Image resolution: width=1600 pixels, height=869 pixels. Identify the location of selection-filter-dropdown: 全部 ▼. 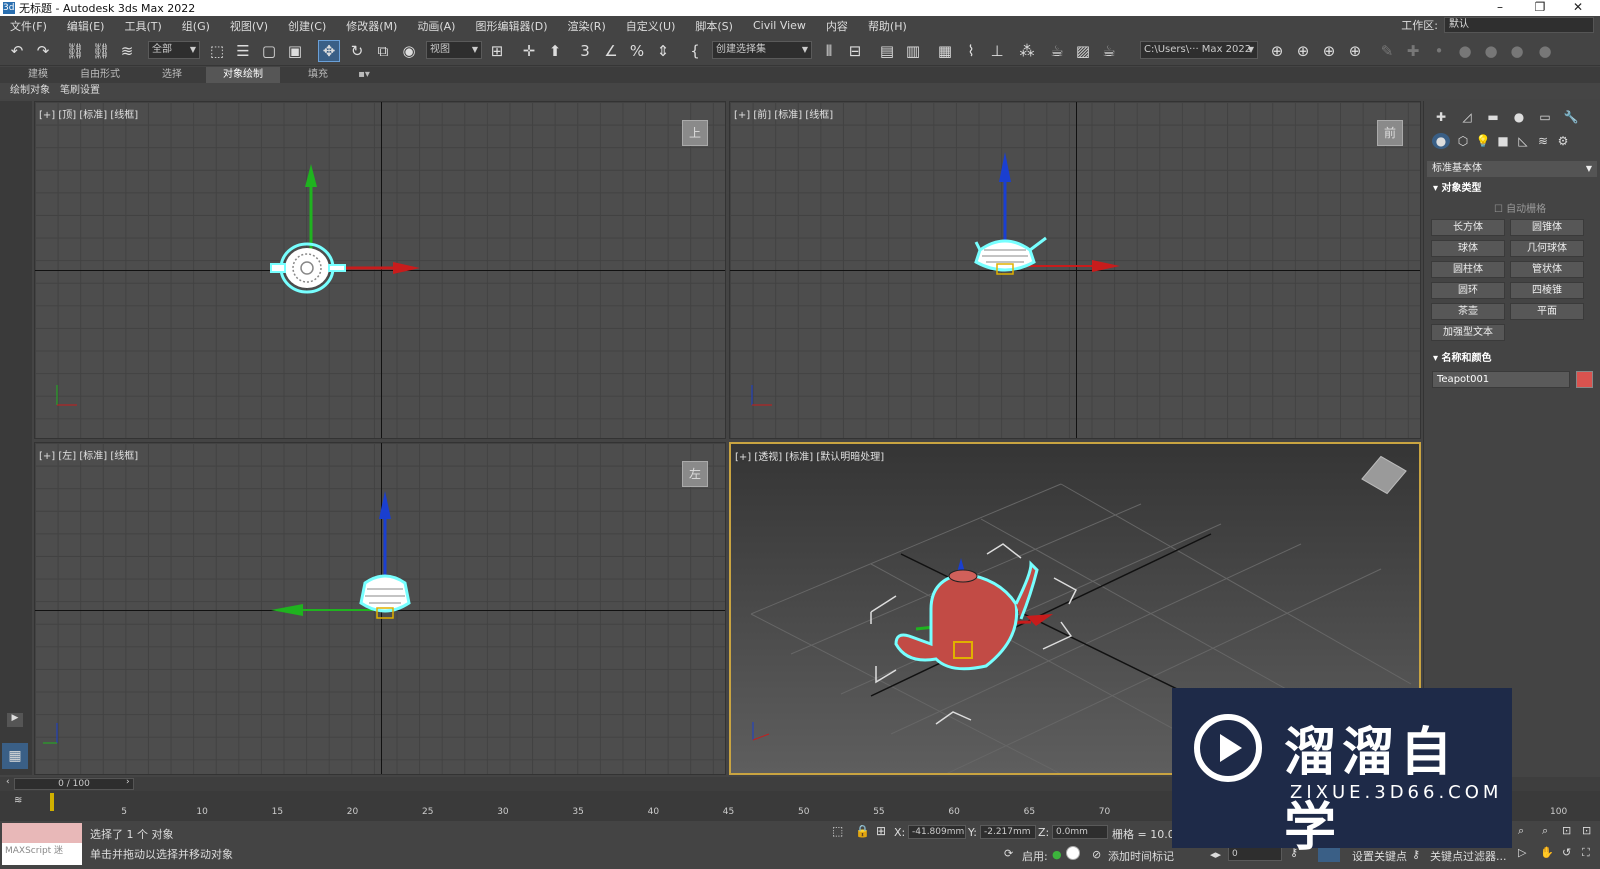
(174, 50).